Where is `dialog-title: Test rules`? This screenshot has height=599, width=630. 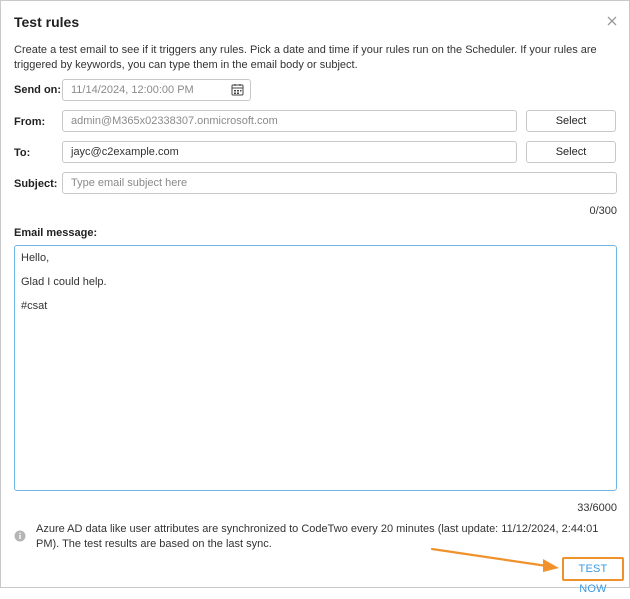 dialog-title: Test rules is located at coordinates (47, 22).